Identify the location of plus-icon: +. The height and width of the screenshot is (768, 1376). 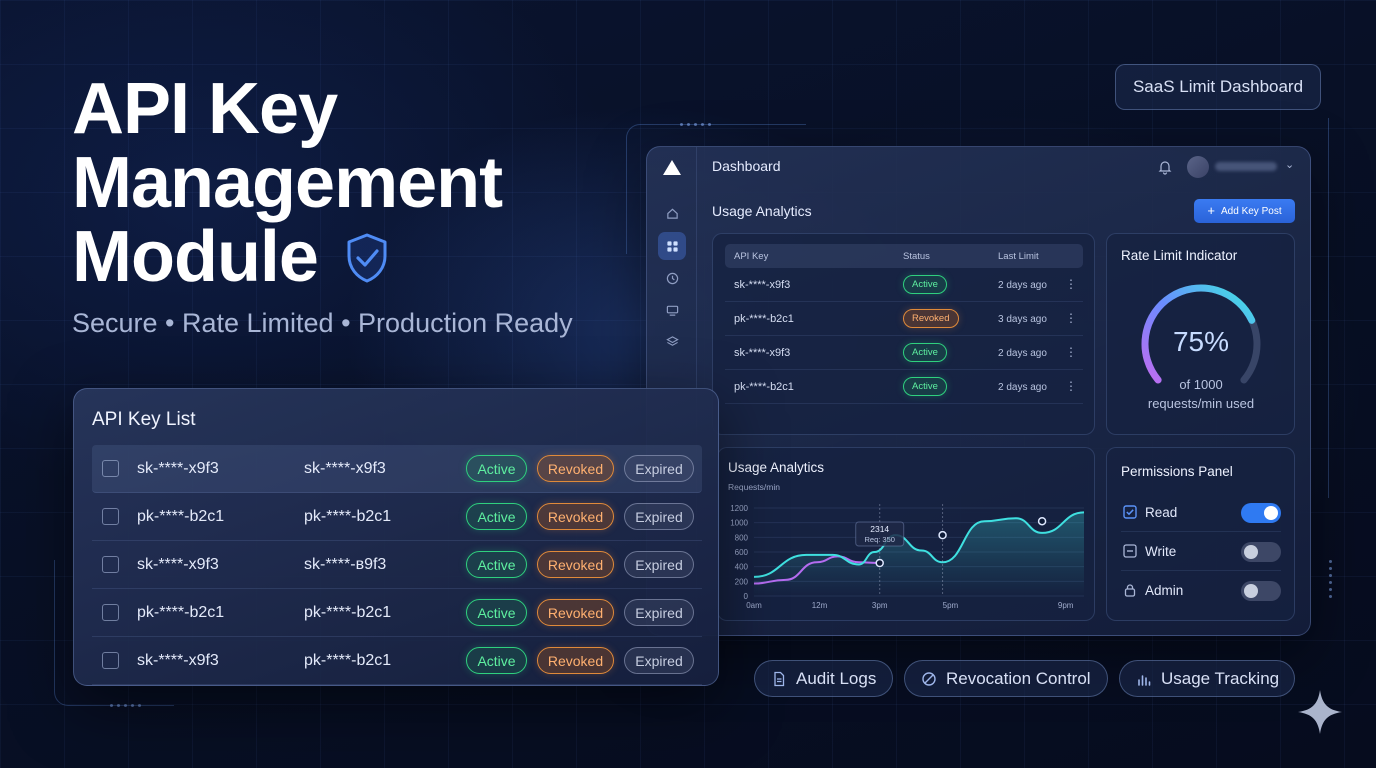
(1211, 210).